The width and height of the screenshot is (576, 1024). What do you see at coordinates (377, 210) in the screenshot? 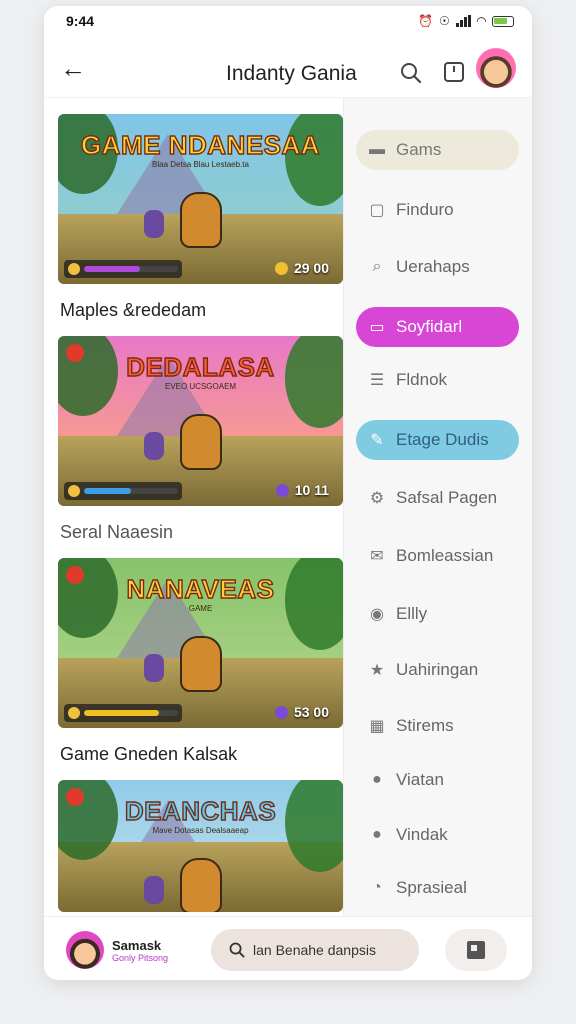
I see `document-icon: ▢` at bounding box center [377, 210].